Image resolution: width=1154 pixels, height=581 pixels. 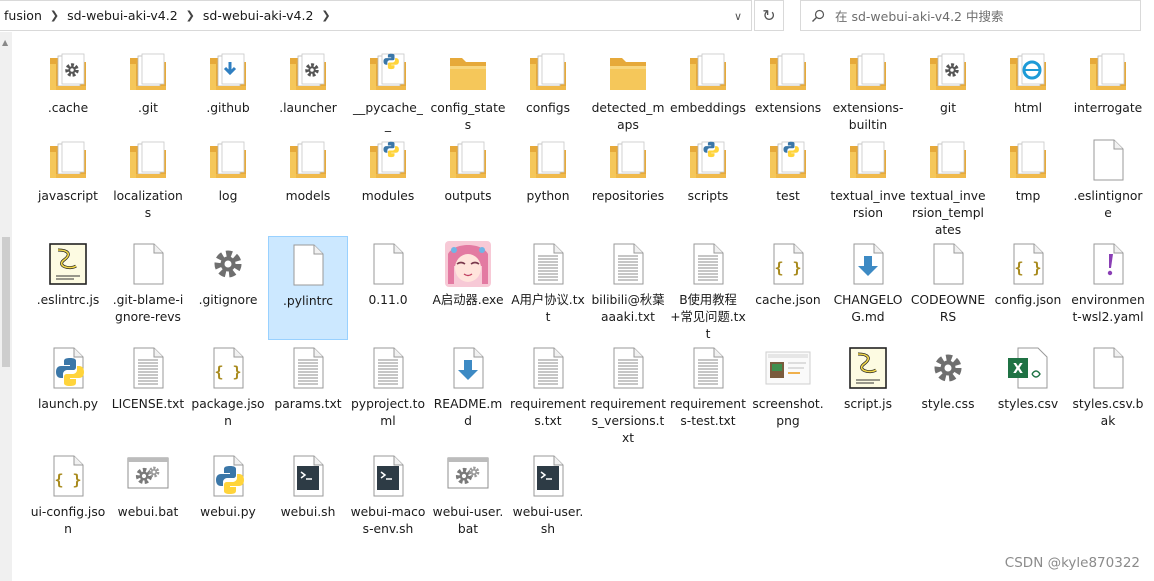 I want to click on file-item: { } ui-config.json, so click(x=68, y=496).